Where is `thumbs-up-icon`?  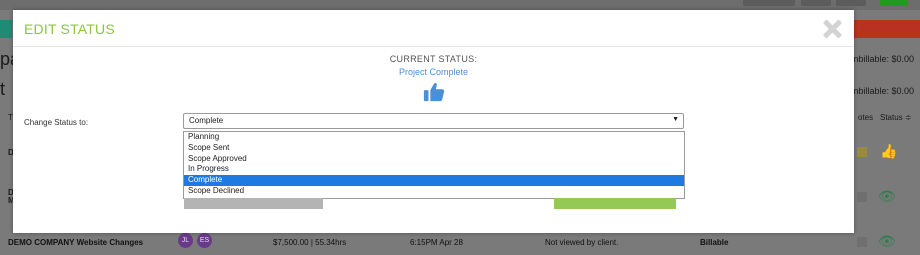 thumbs-up-icon is located at coordinates (434, 92).